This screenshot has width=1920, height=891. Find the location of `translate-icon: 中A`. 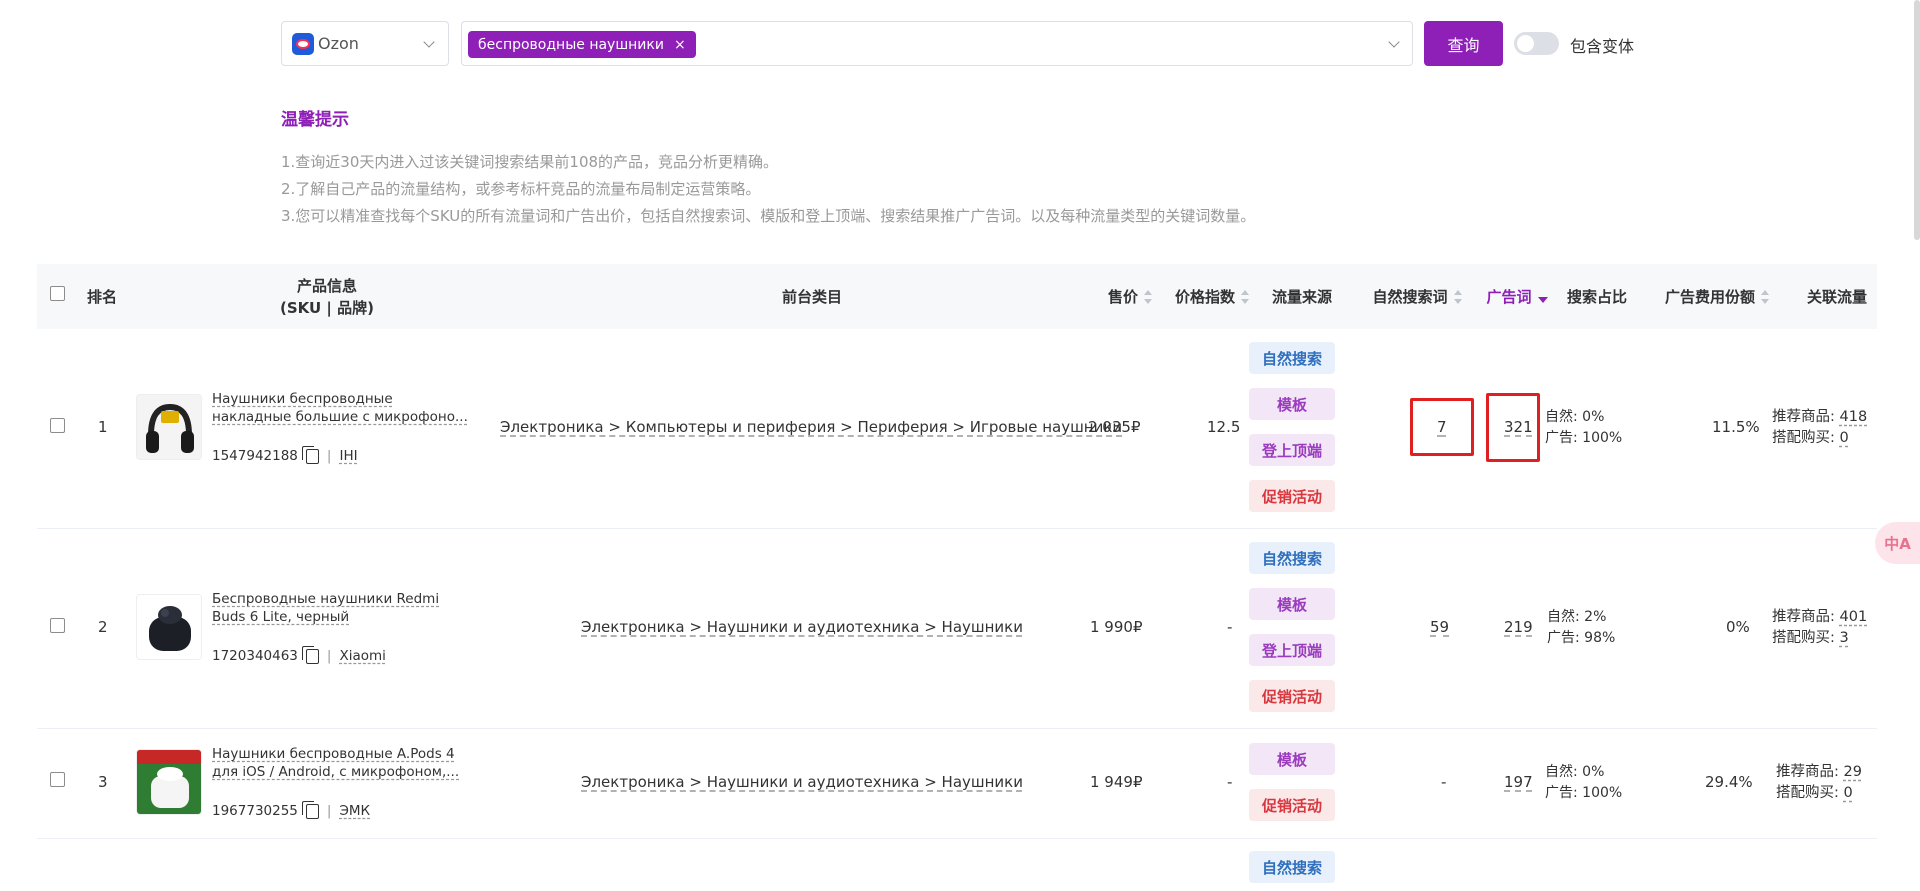

translate-icon: 中A is located at coordinates (1897, 543).